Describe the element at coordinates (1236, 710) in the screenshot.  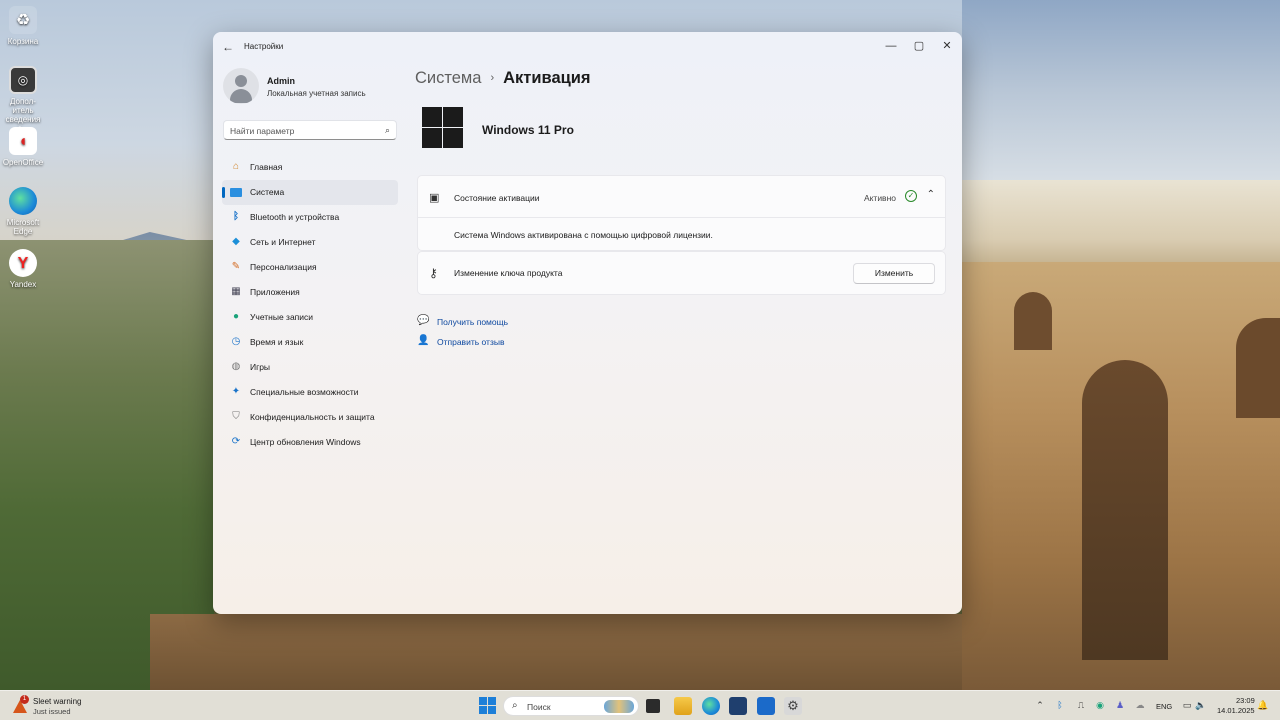
I see `clock-date: 14.01.2025` at that location.